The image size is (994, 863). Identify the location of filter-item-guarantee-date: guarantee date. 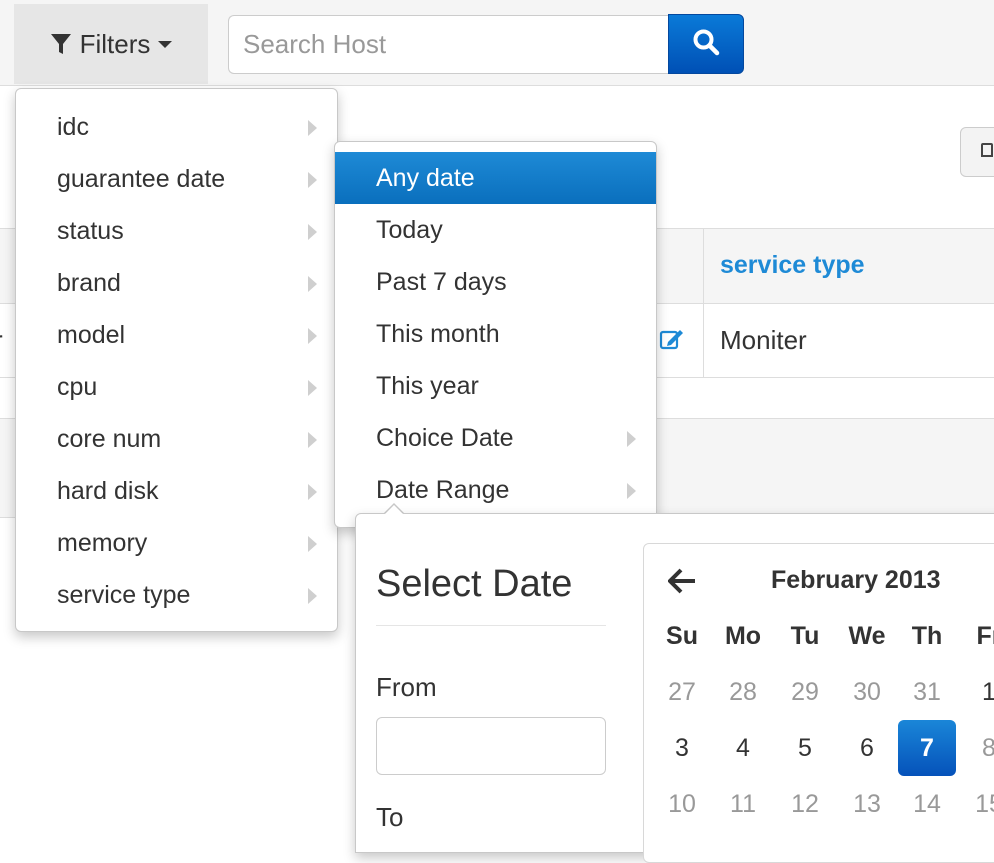
(176, 179).